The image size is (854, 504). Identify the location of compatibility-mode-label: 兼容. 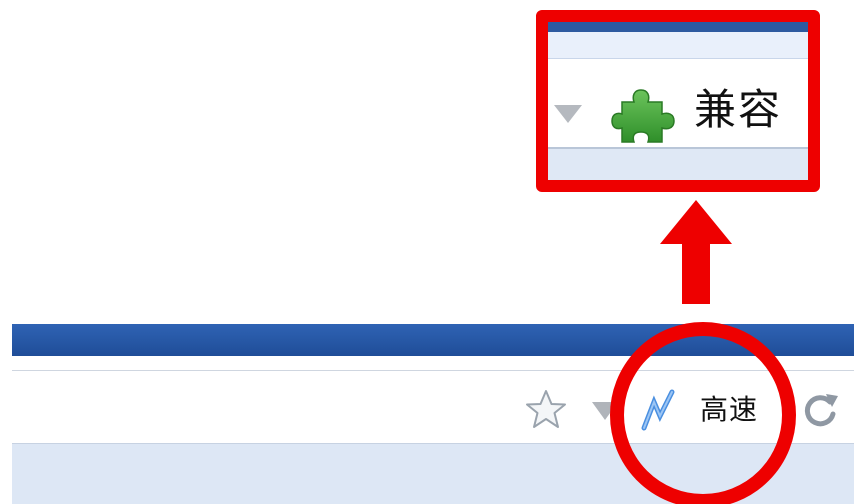
(738, 109).